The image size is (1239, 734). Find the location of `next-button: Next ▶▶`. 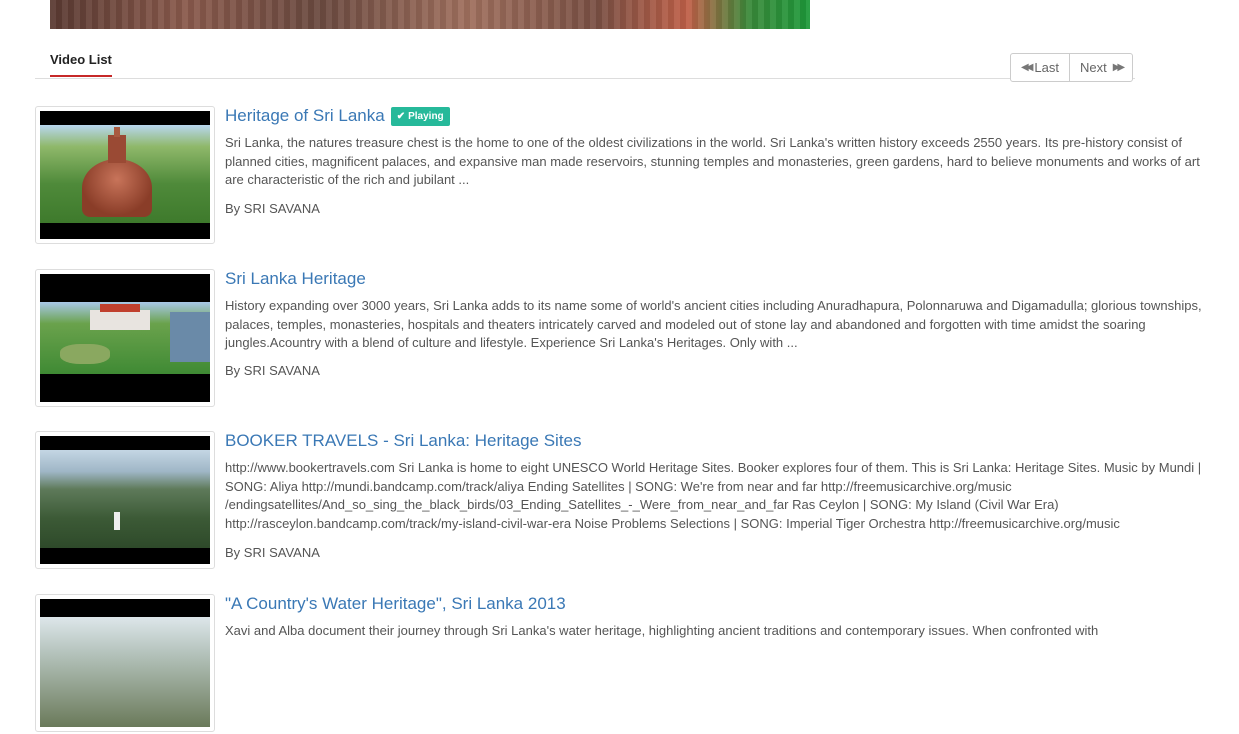

next-button: Next ▶▶ is located at coordinates (1100, 67).